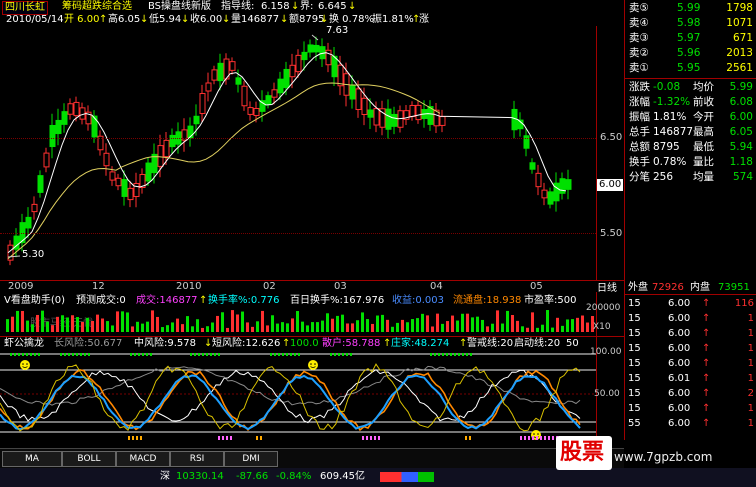  I want to click on indicator-title: 虾公擒龙, so click(24, 344).